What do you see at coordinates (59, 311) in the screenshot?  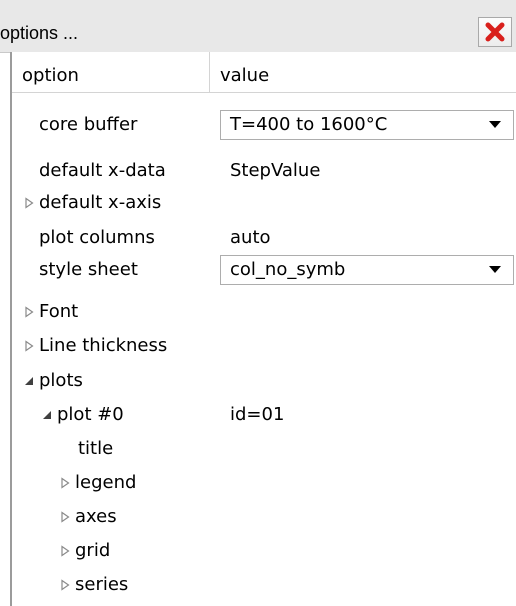 I see `row-label: Font` at bounding box center [59, 311].